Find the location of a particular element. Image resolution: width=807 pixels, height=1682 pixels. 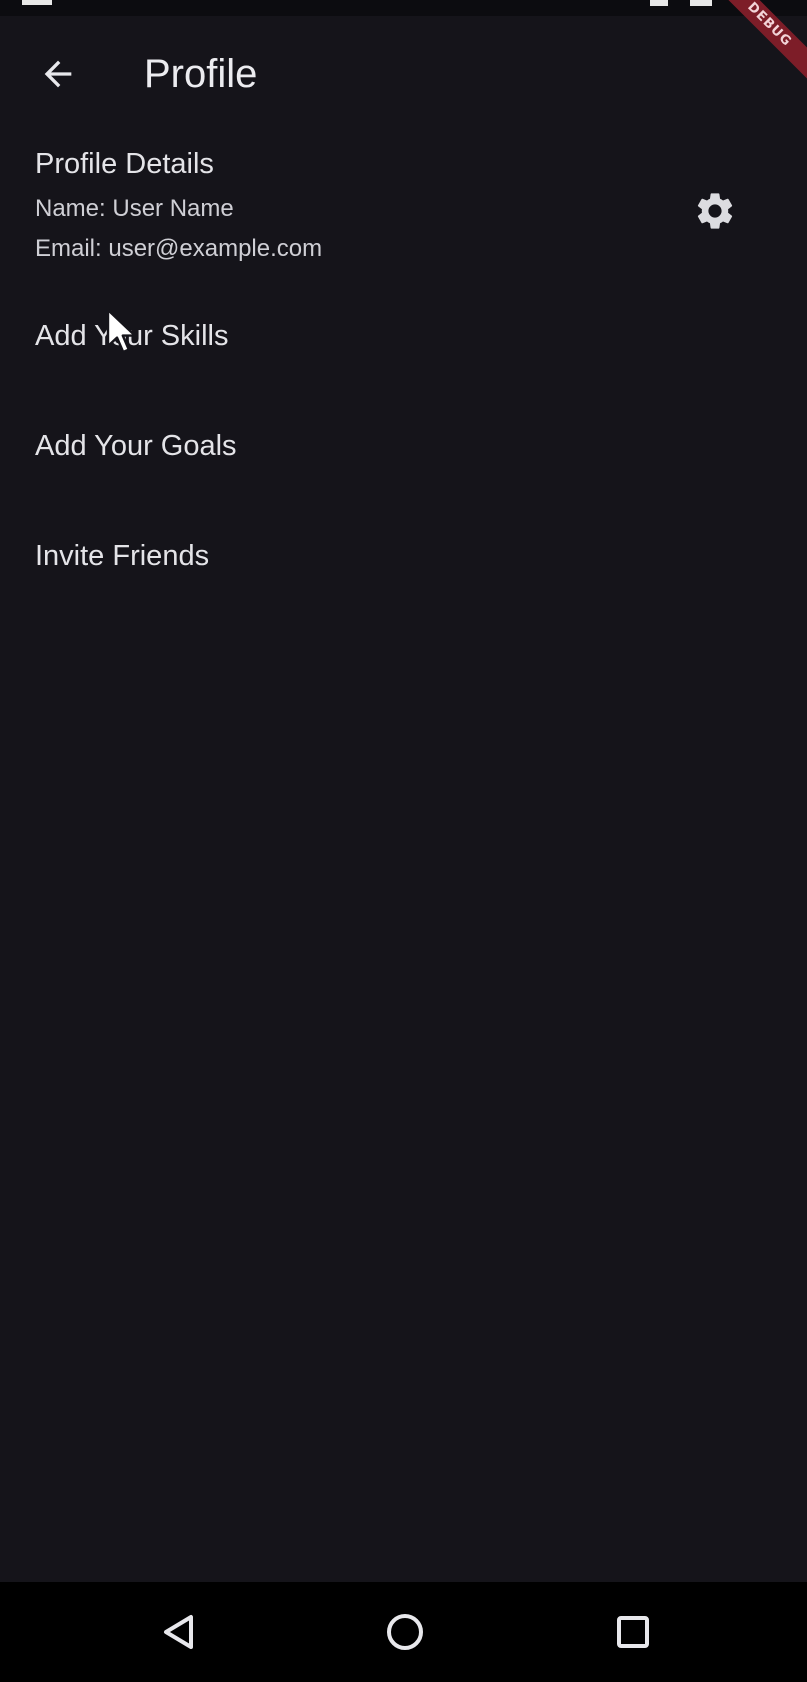

menu-item-label: Invite Friends is located at coordinates (122, 556).